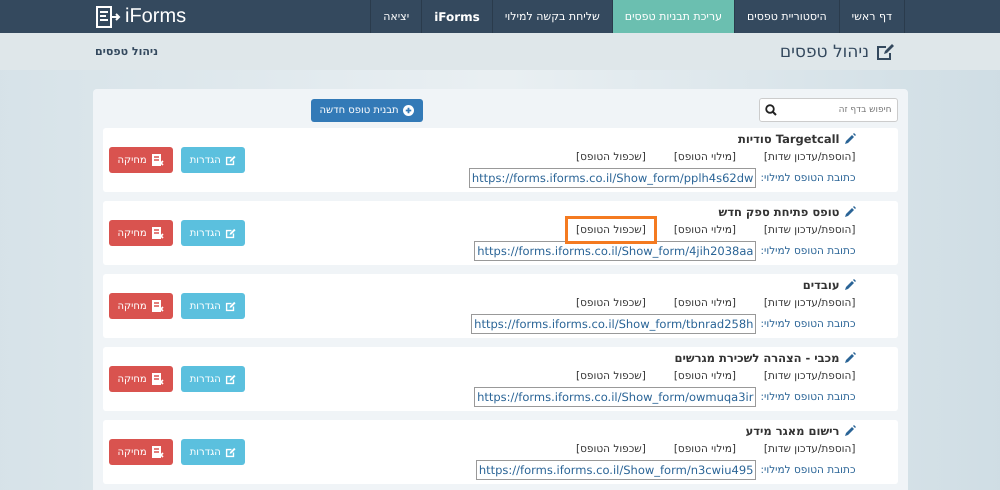 This screenshot has height=490, width=1000. Describe the element at coordinates (366, 110) in the screenshot. I see `new-template-button: תבנית טופס חדשה` at that location.